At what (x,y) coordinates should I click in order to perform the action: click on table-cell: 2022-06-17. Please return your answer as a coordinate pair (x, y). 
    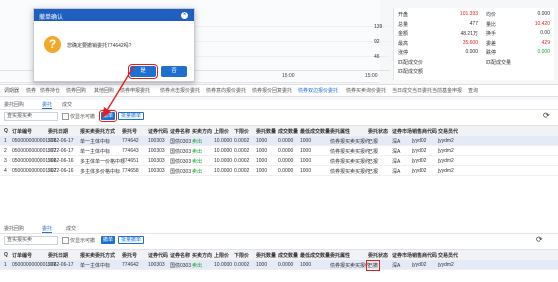
    Looking at the image, I should click on (61, 265).